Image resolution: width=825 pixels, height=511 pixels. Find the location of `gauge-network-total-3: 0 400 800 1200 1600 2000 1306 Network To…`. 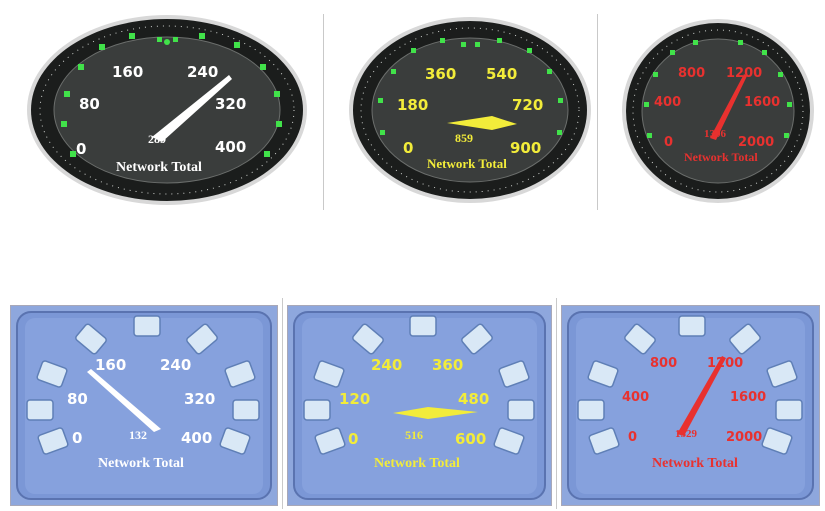

gauge-network-total-3: 0 400 800 1200 1600 2000 1306 Network To… is located at coordinates (718, 111).